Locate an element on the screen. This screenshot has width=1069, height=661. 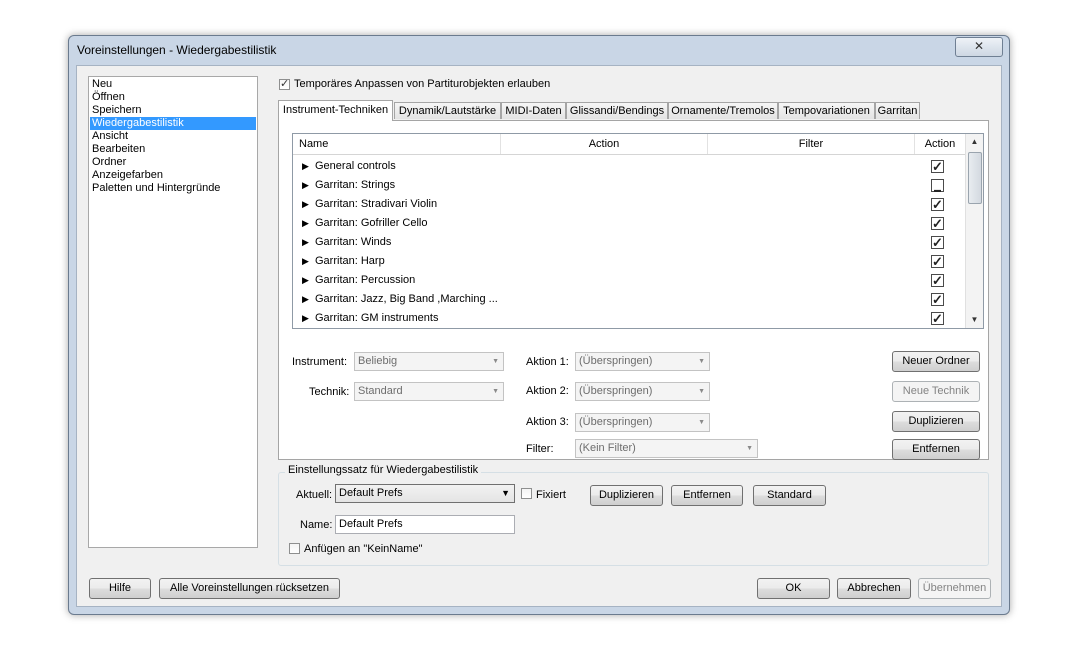
uebernehmen-button: Übernehmen is located at coordinates (954, 588).